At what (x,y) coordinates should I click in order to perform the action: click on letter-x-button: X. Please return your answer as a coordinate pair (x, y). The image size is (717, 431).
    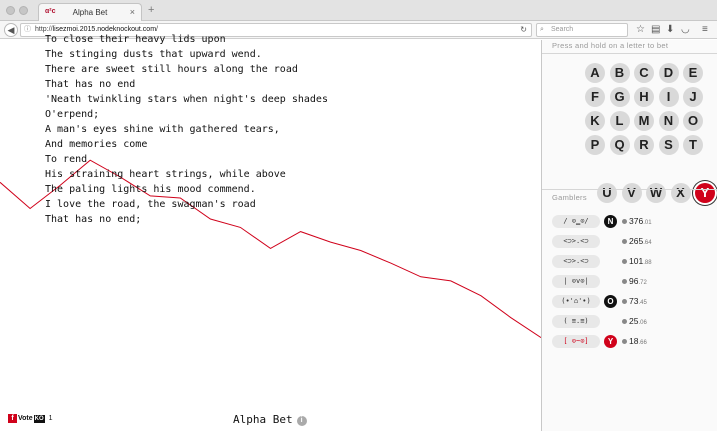
    Looking at the image, I should click on (680, 193).